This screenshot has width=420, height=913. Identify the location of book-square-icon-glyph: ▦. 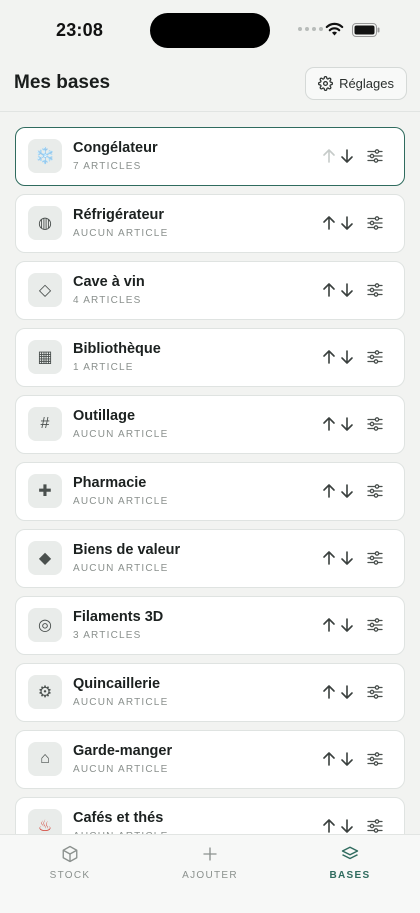
(45, 357).